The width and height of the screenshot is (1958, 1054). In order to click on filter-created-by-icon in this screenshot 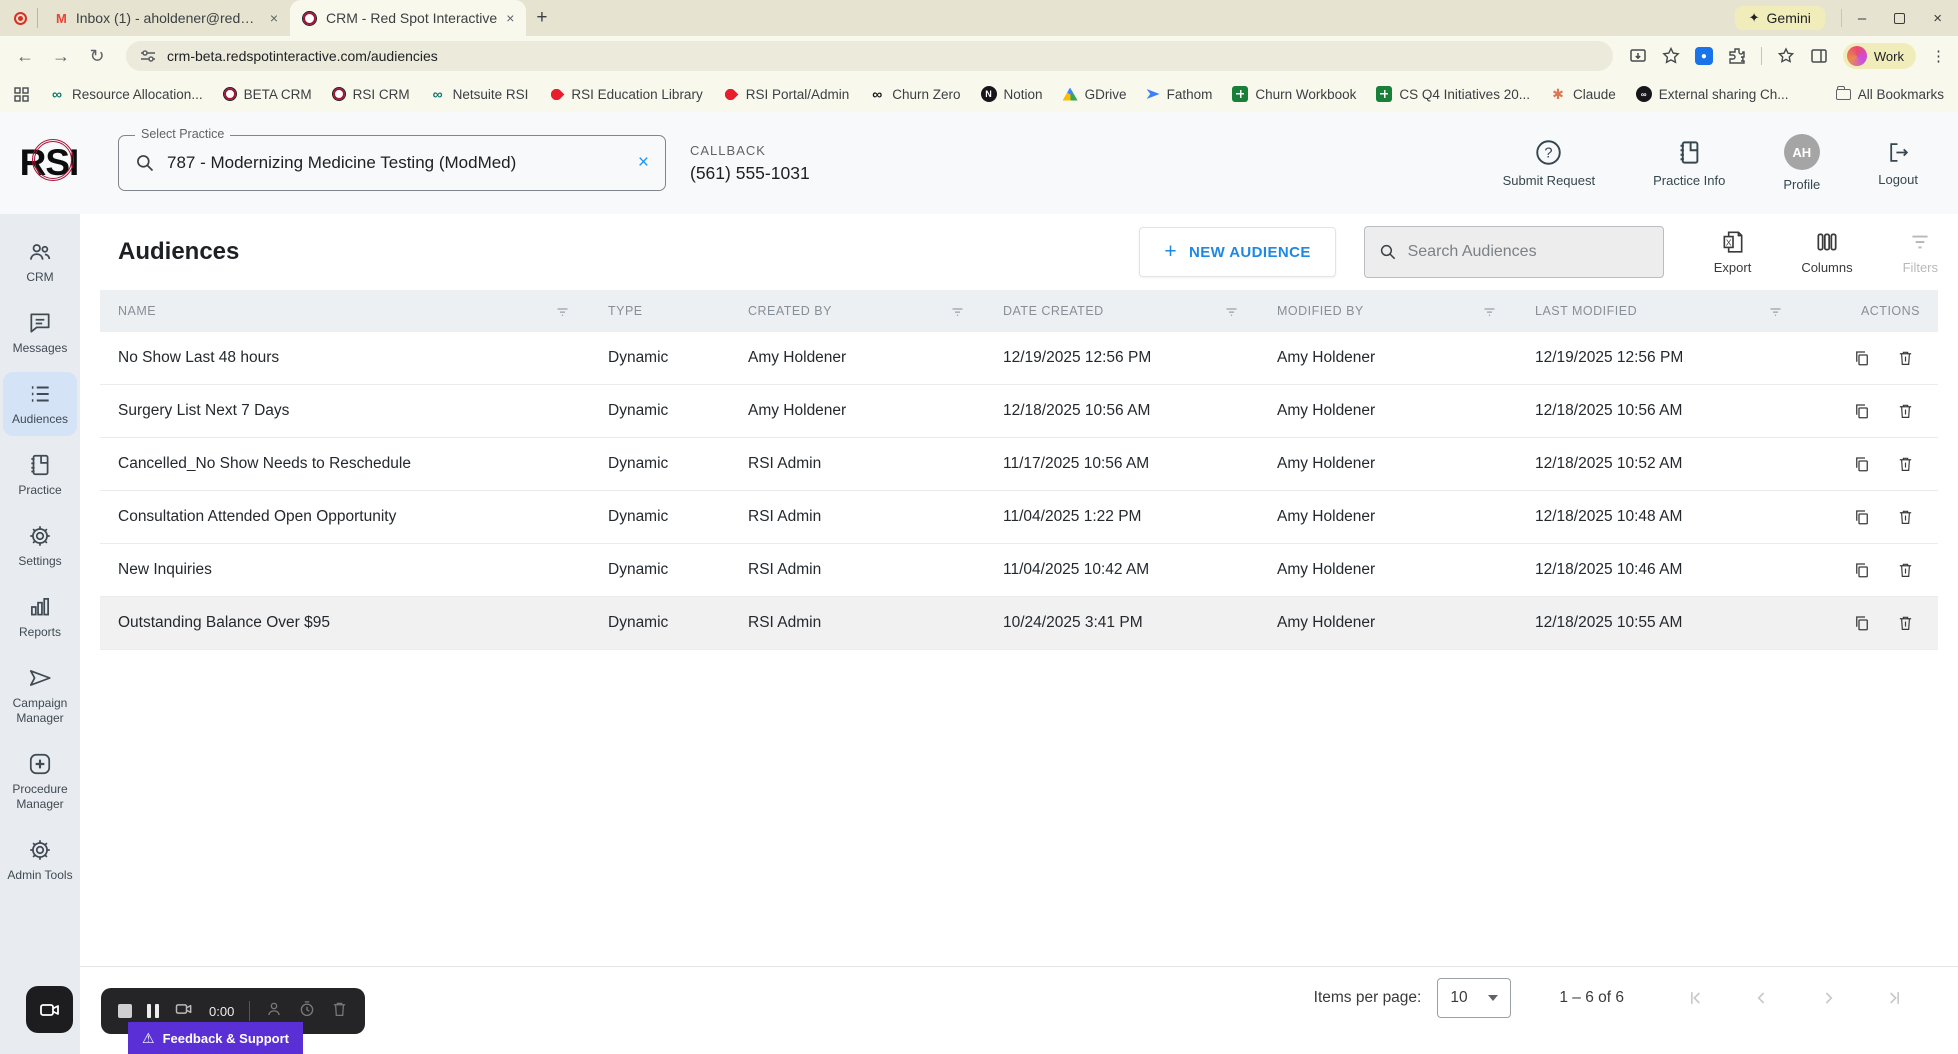, I will do `click(957, 311)`.